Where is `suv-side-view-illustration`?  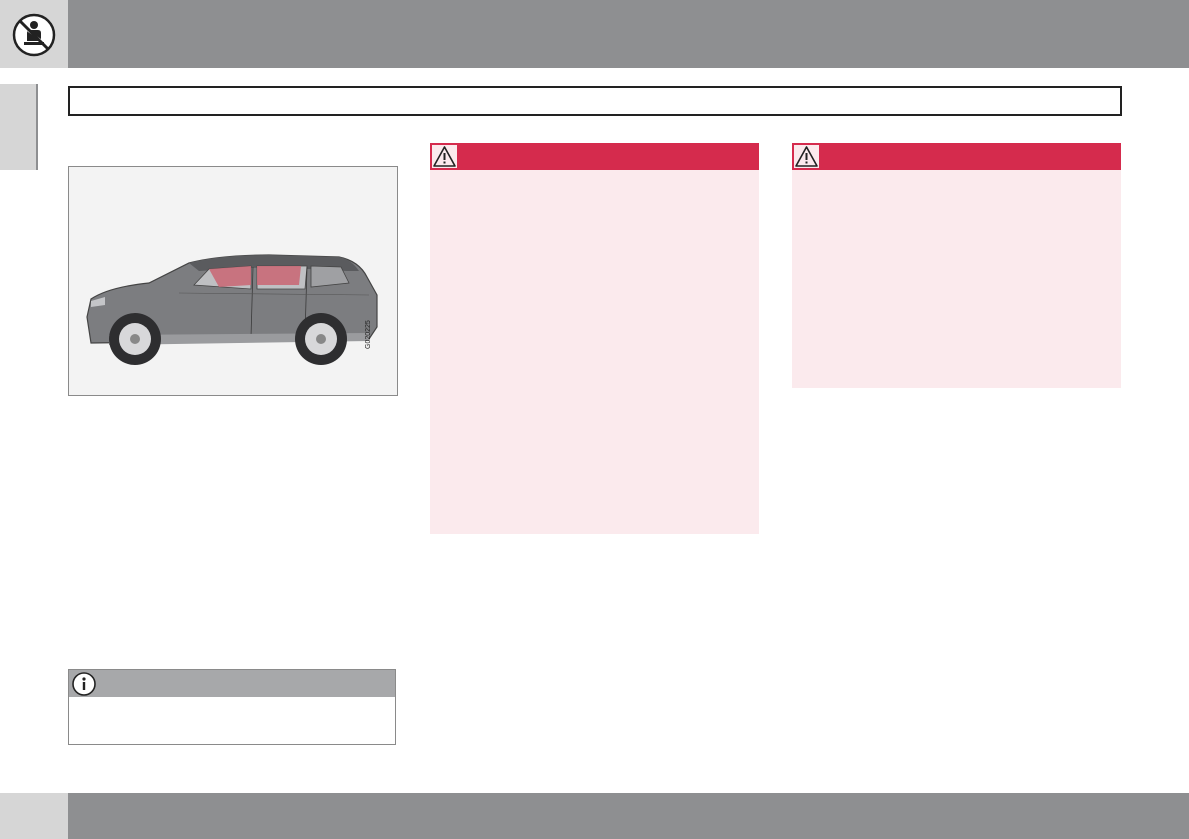
suv-side-view-illustration is located at coordinates (232, 309).